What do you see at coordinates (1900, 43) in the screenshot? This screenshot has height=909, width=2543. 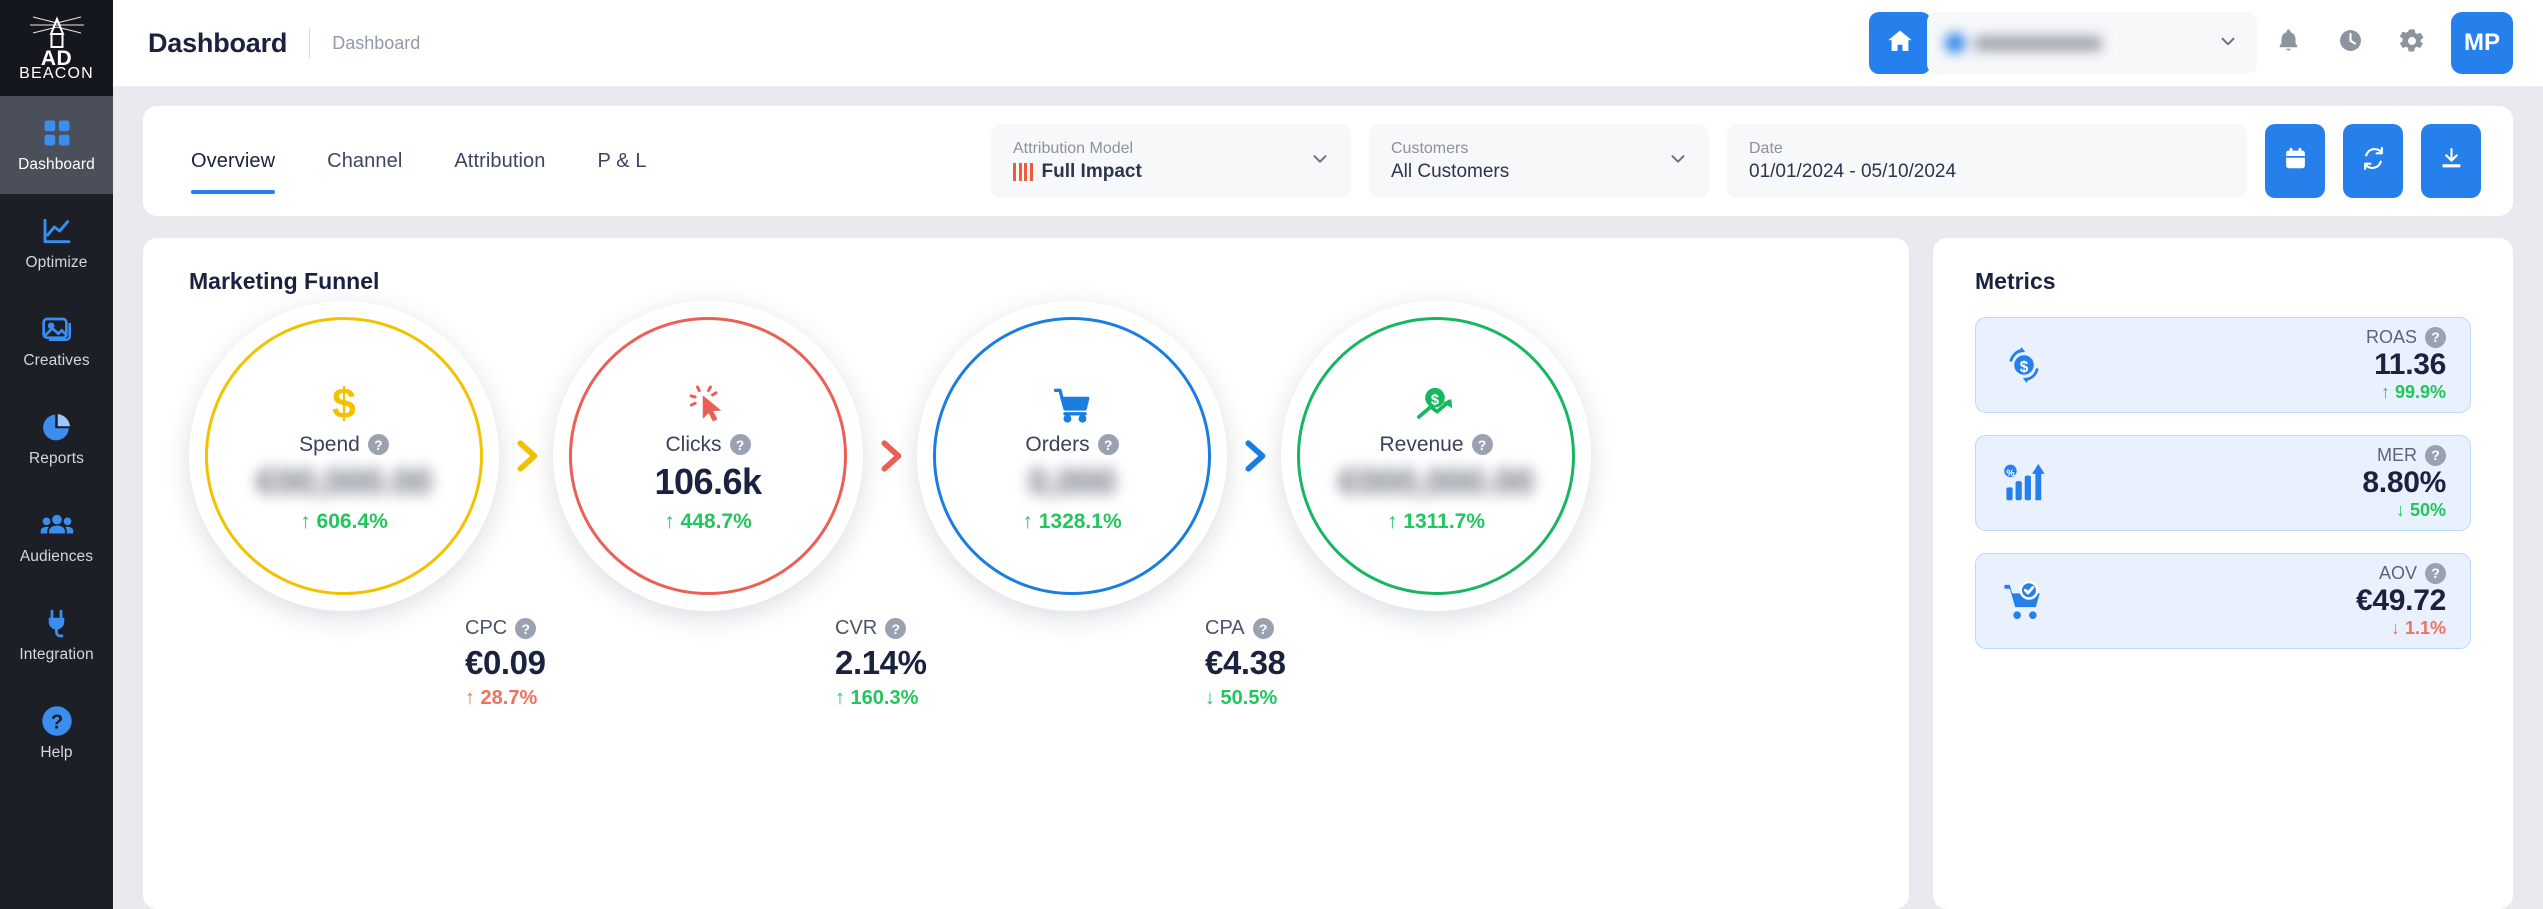 I see `home-button` at bounding box center [1900, 43].